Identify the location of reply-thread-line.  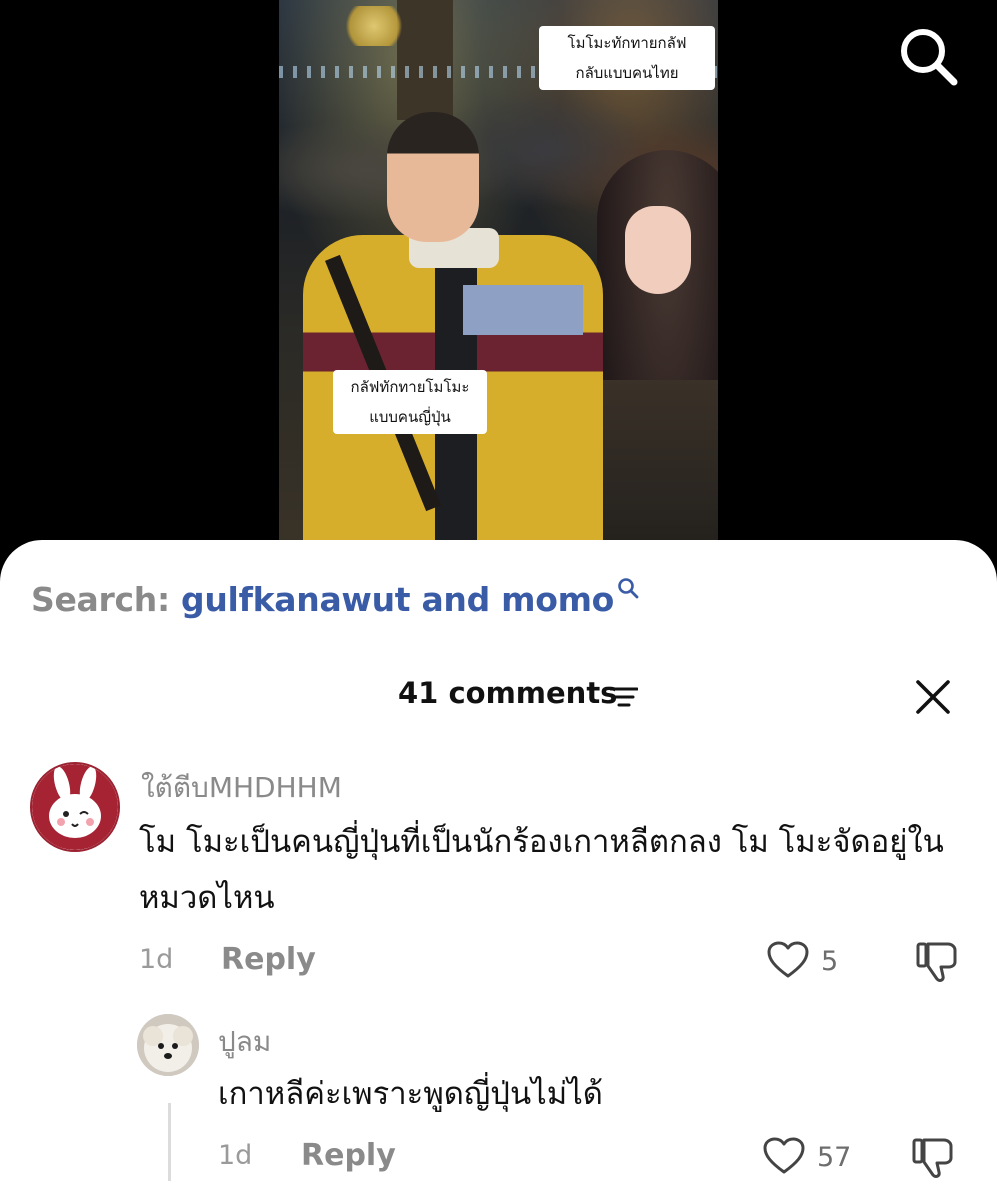
(169, 1142).